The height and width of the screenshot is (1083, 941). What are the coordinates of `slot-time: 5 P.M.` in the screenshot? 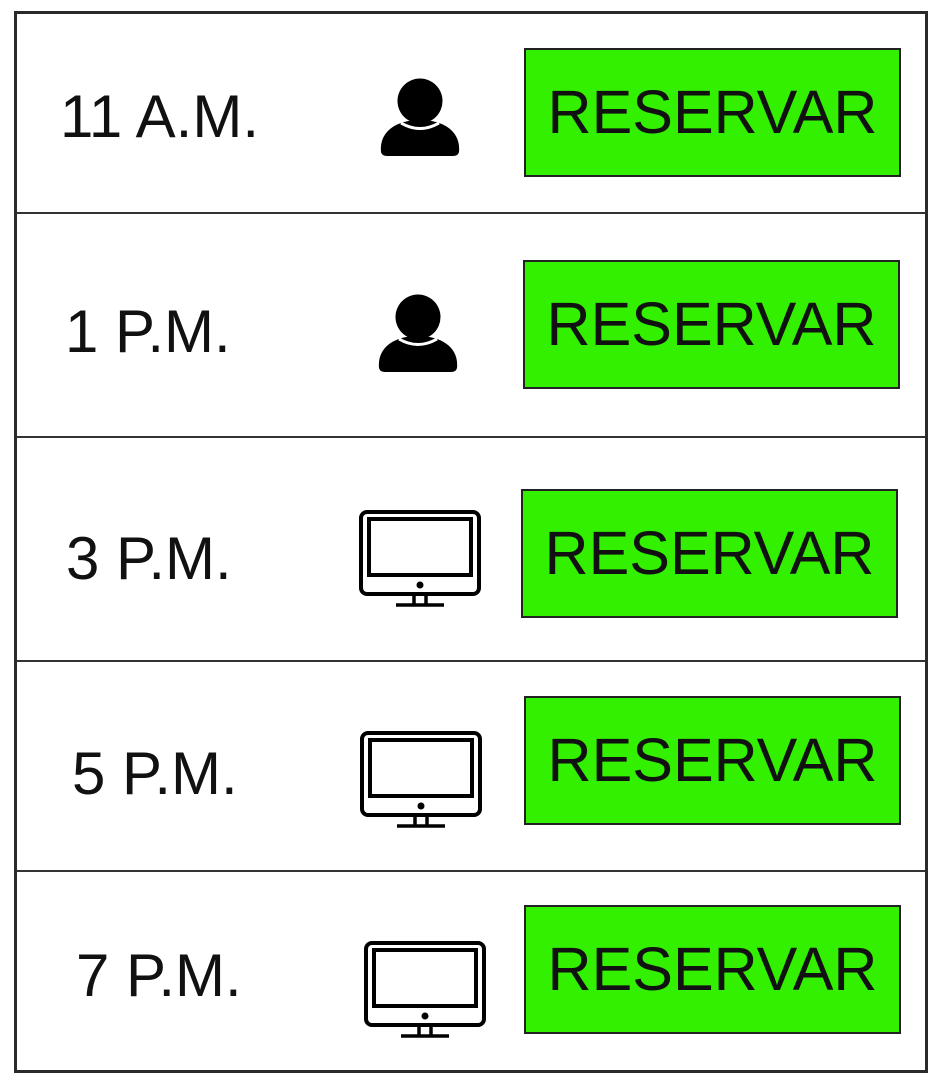 It's located at (155, 773).